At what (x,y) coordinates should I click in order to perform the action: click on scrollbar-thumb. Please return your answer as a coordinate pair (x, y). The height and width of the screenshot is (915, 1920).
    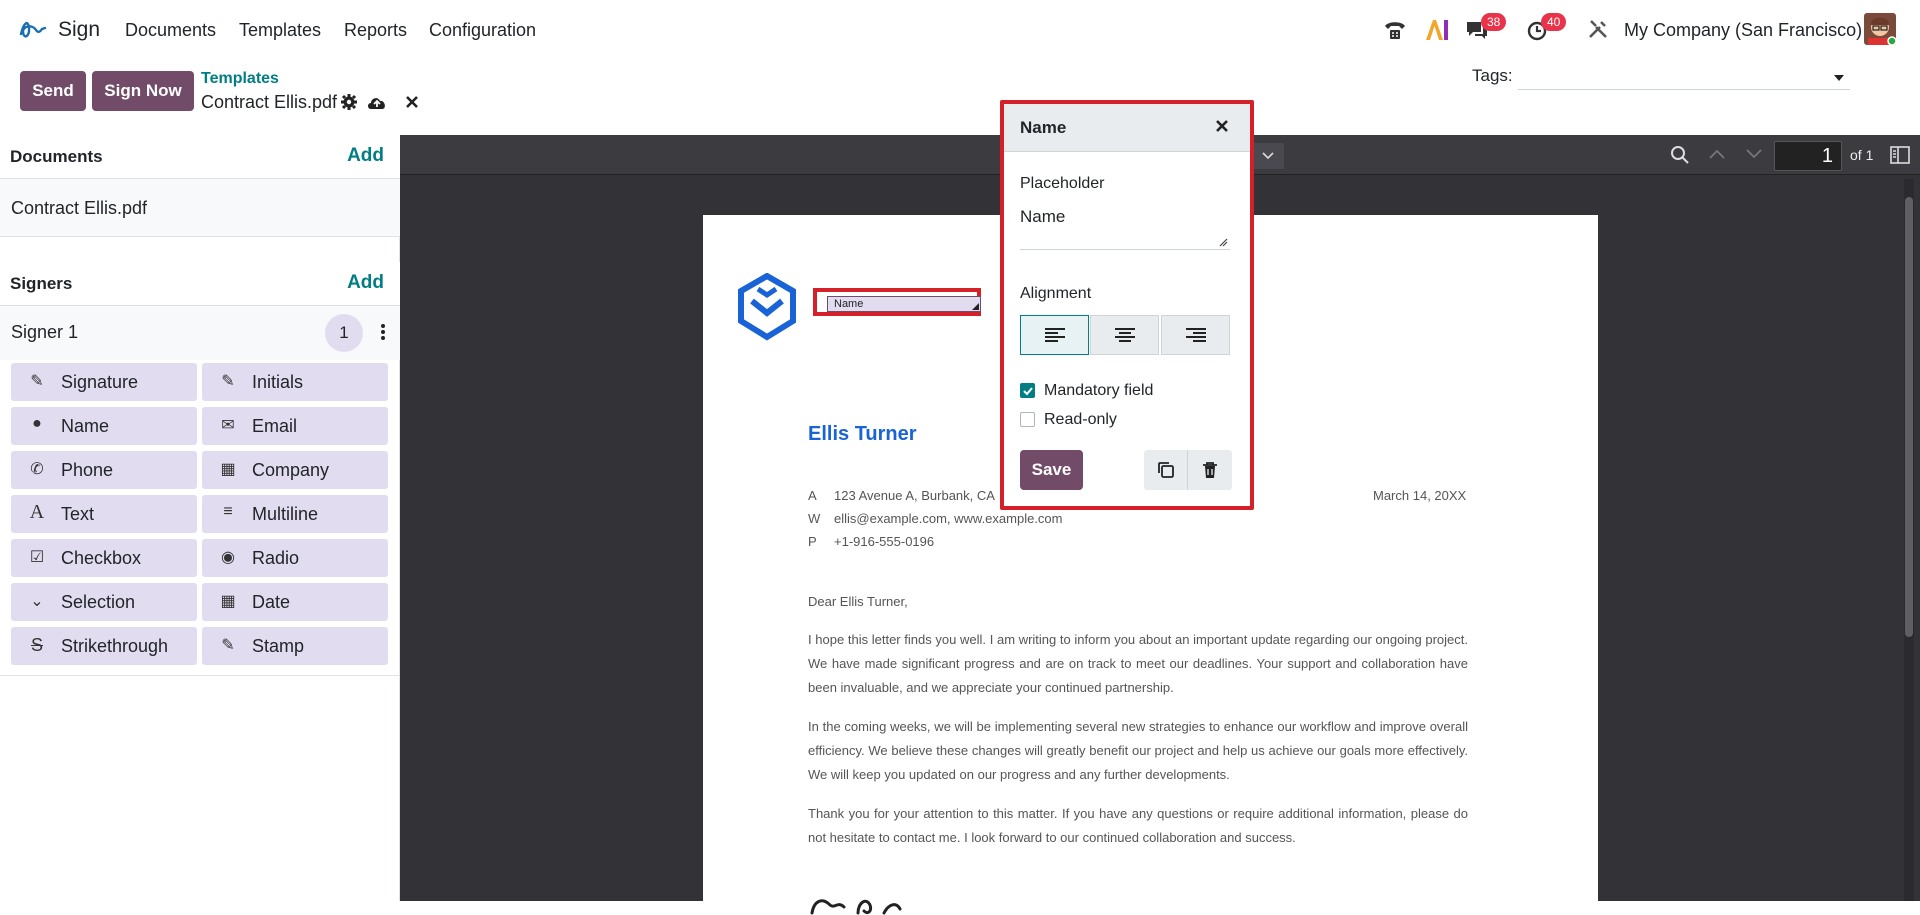
    Looking at the image, I should click on (1909, 417).